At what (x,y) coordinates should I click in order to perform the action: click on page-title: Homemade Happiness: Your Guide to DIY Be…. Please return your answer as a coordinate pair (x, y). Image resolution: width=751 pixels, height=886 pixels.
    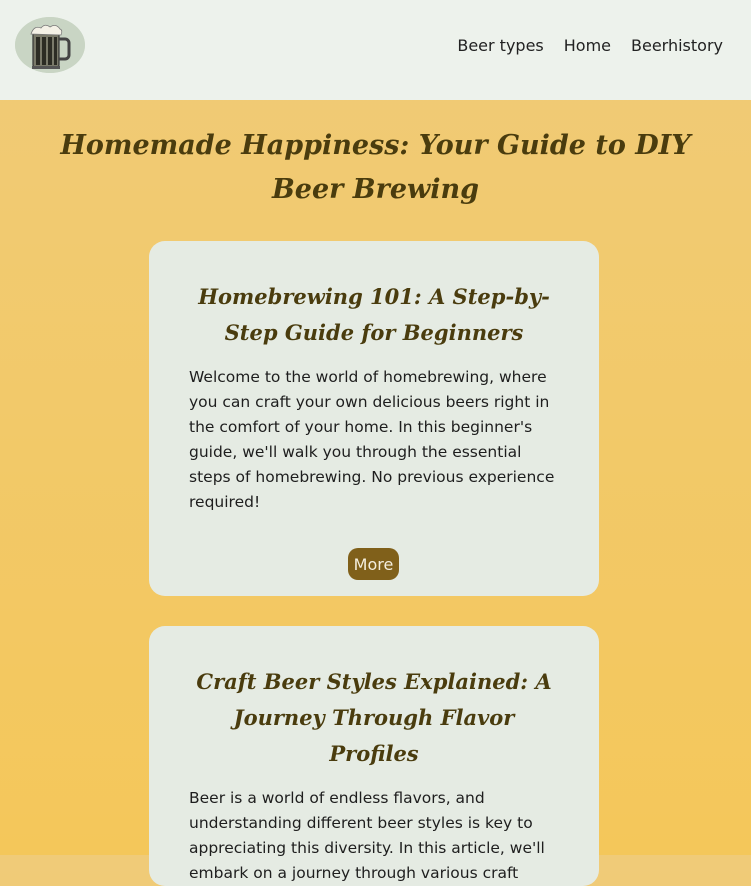
    Looking at the image, I should click on (375, 167).